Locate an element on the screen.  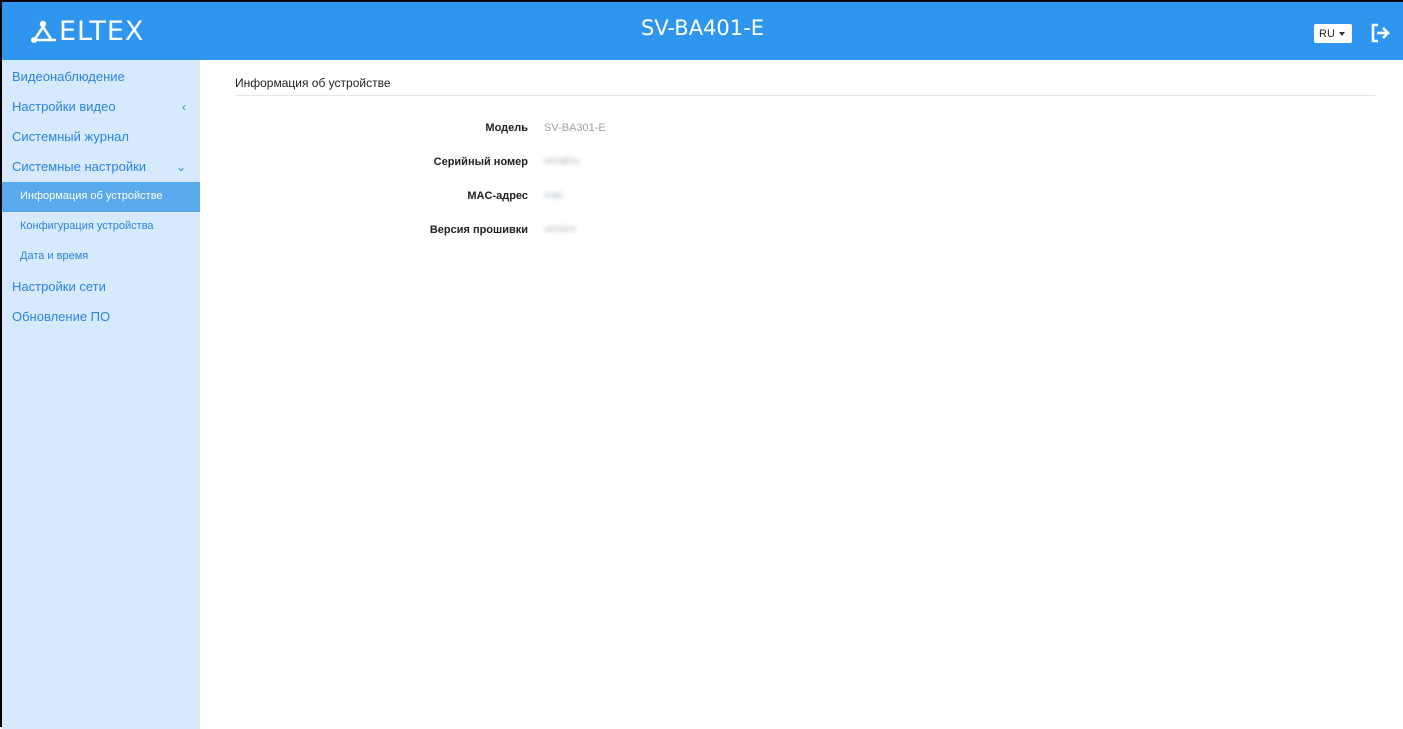
chevron-left-icon: ‹ is located at coordinates (184, 107).